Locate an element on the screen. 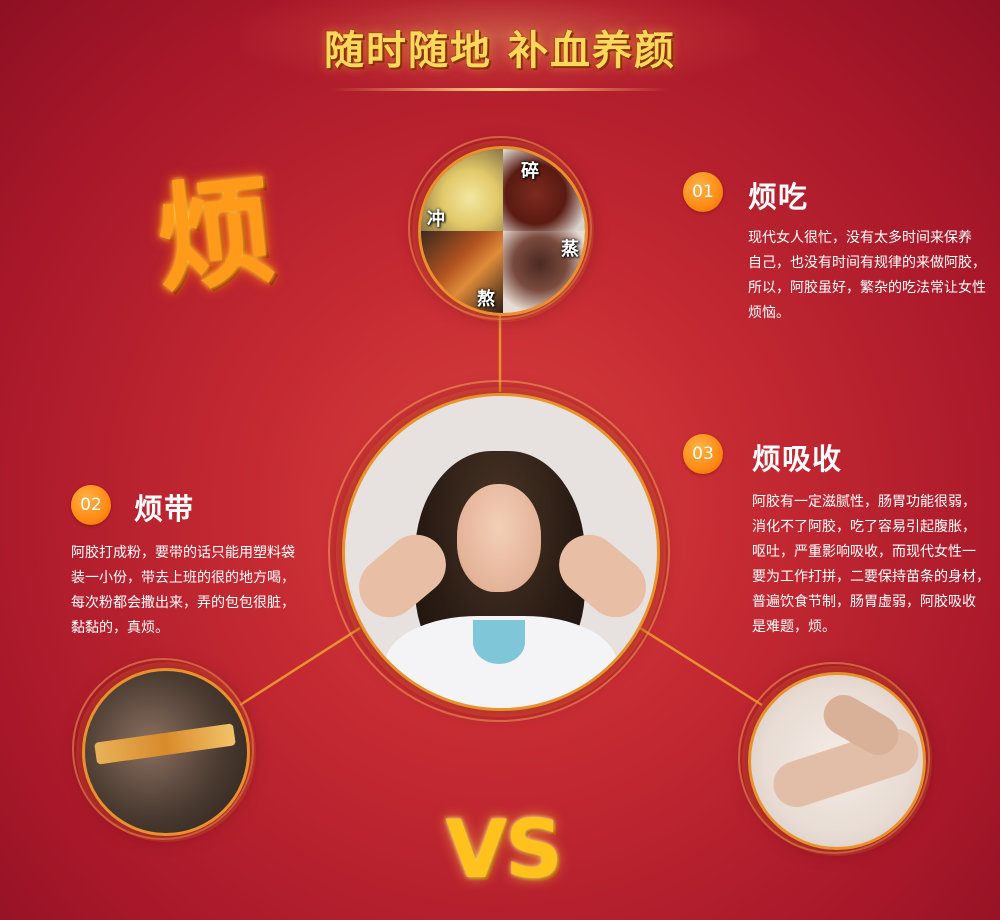 Image resolution: width=1000 pixels, height=920 pixels. section-03-badge: 03 is located at coordinates (703, 454).